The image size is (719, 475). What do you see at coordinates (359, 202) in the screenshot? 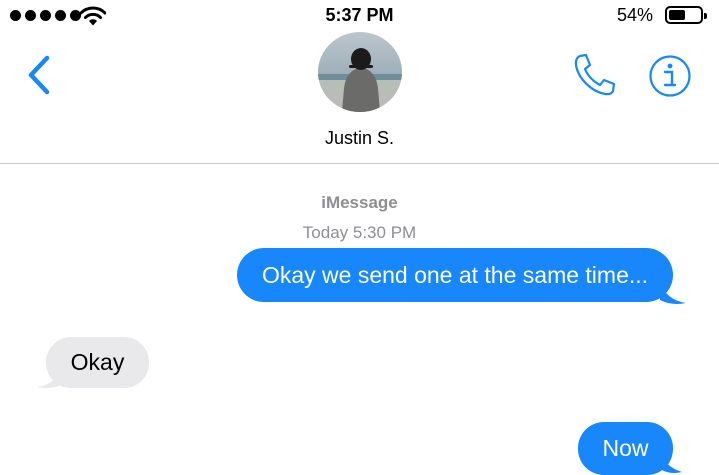
I see `service-label: iMessage` at bounding box center [359, 202].